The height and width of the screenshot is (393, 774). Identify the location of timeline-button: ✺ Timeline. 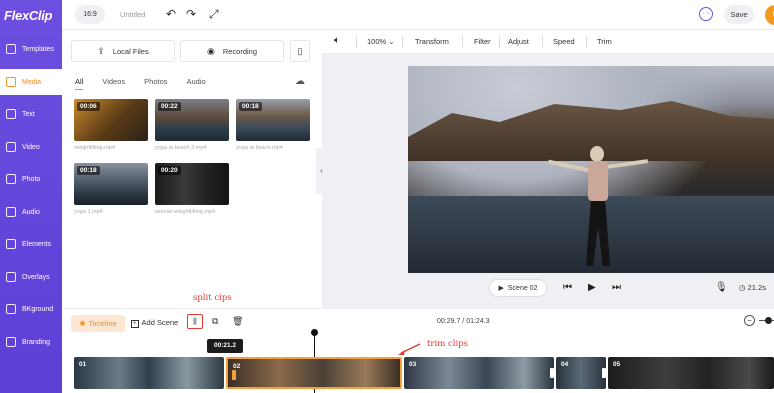
(98, 323).